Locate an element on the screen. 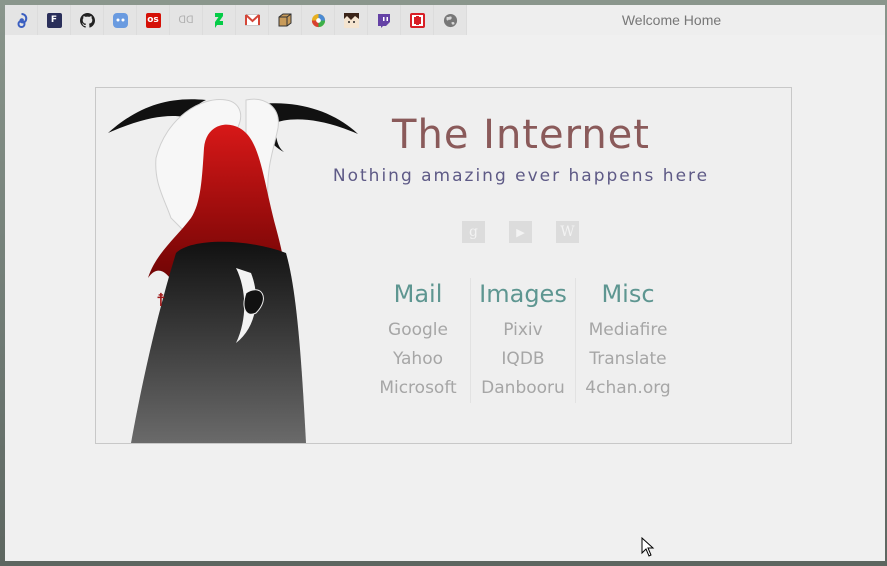 The height and width of the screenshot is (566, 887). gmail-icon is located at coordinates (252, 20).